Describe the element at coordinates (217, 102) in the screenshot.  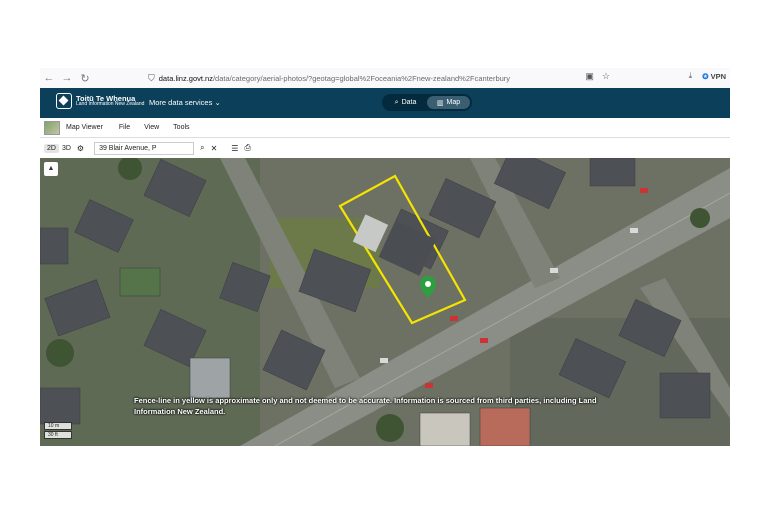
I see `chevron-down-icon: ⌄` at that location.